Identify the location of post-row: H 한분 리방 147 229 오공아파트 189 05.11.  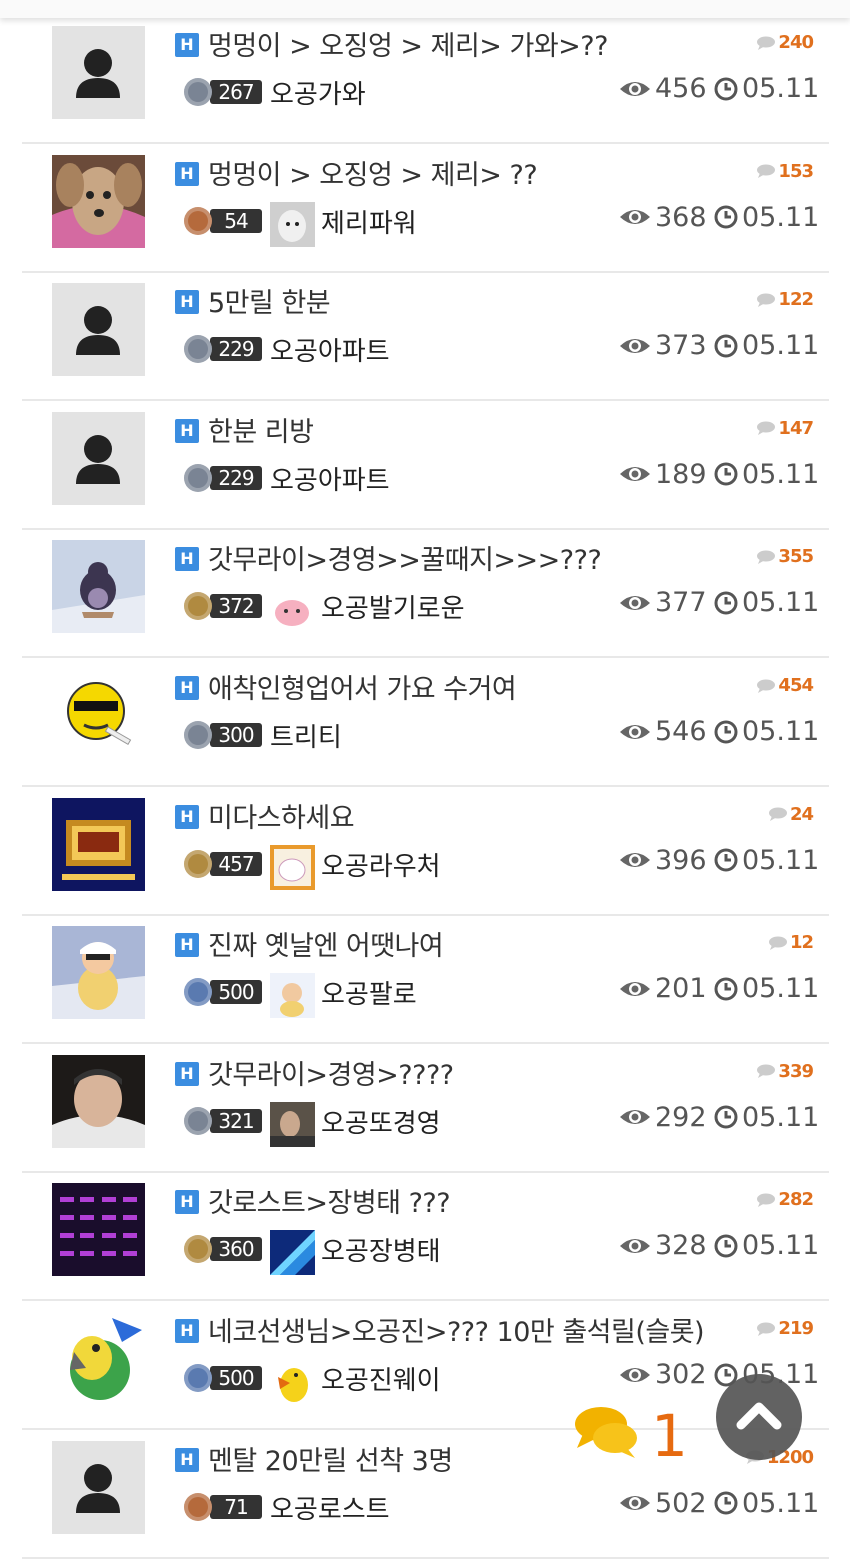
(425, 466).